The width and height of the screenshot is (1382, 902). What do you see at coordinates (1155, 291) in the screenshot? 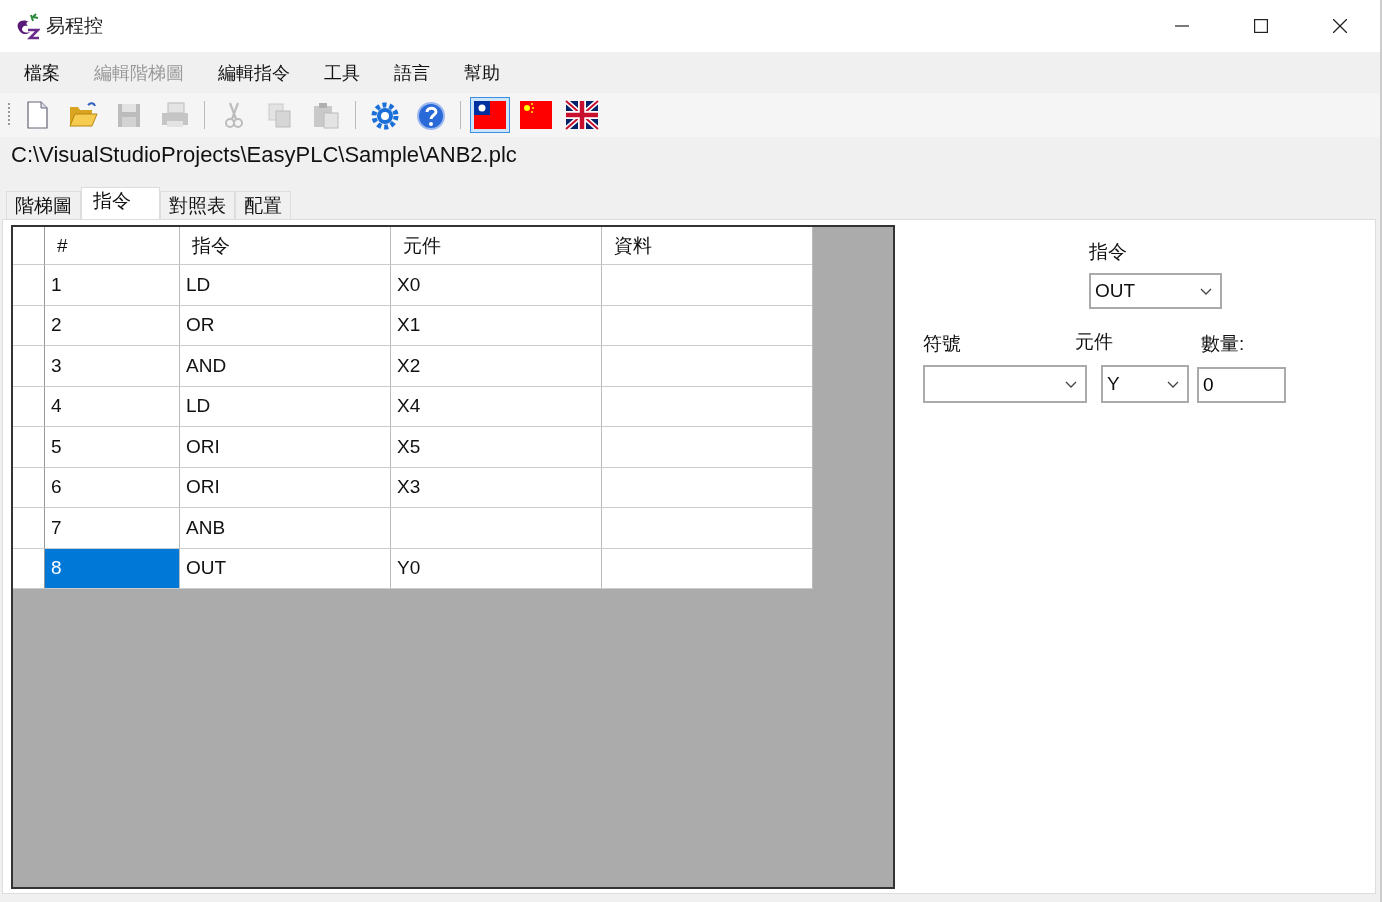
I see `instruction-dropdown: OUT` at bounding box center [1155, 291].